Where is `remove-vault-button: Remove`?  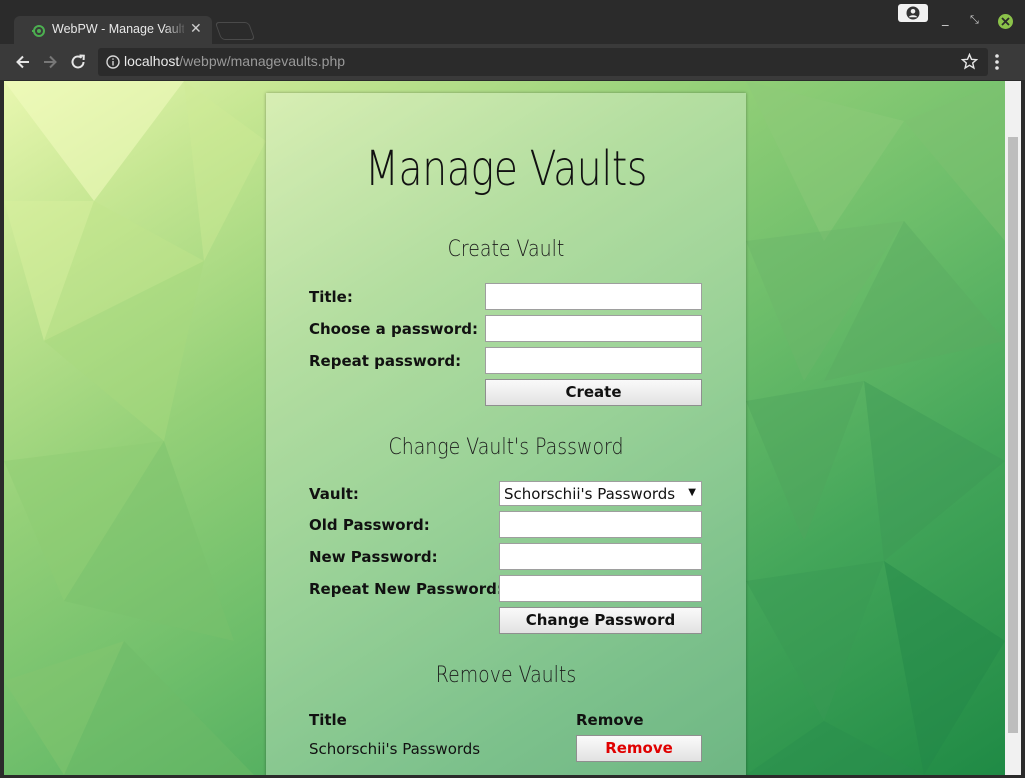
remove-vault-button: Remove is located at coordinates (639, 748).